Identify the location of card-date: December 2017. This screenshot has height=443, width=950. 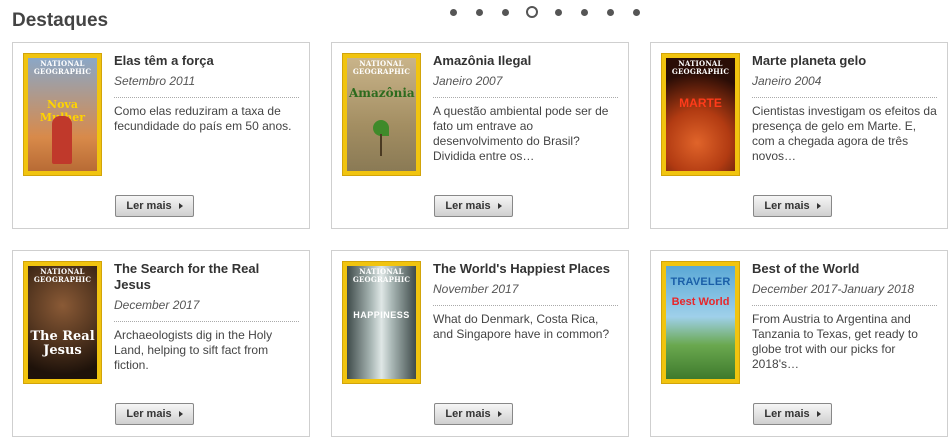
(157, 305).